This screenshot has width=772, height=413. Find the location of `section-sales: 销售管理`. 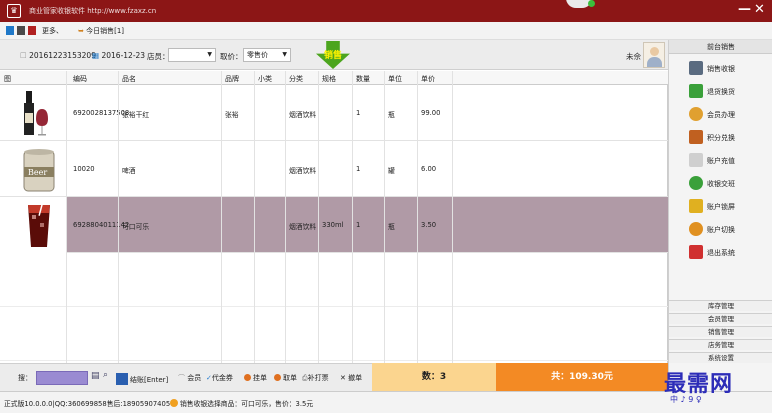

section-sales: 销售管理 is located at coordinates (720, 331).